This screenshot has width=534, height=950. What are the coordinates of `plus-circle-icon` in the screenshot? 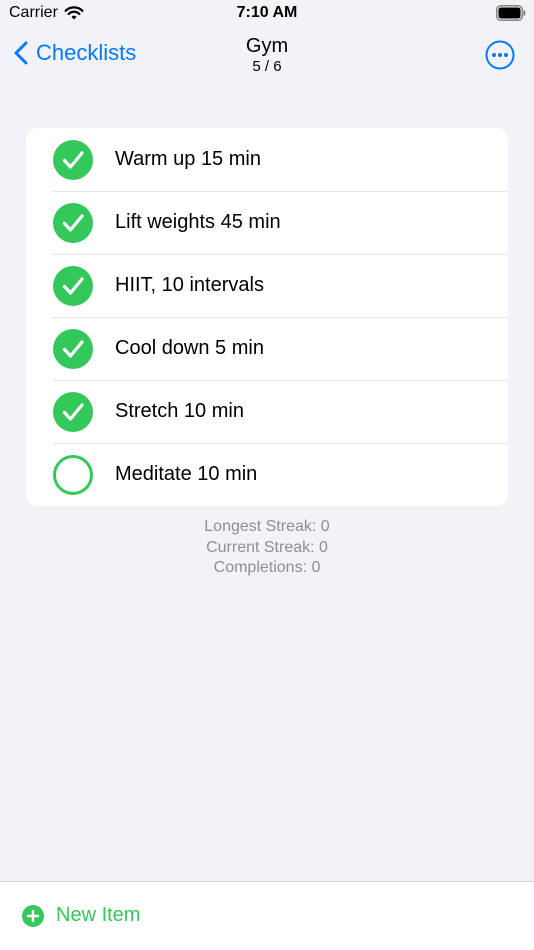 It's located at (33, 915).